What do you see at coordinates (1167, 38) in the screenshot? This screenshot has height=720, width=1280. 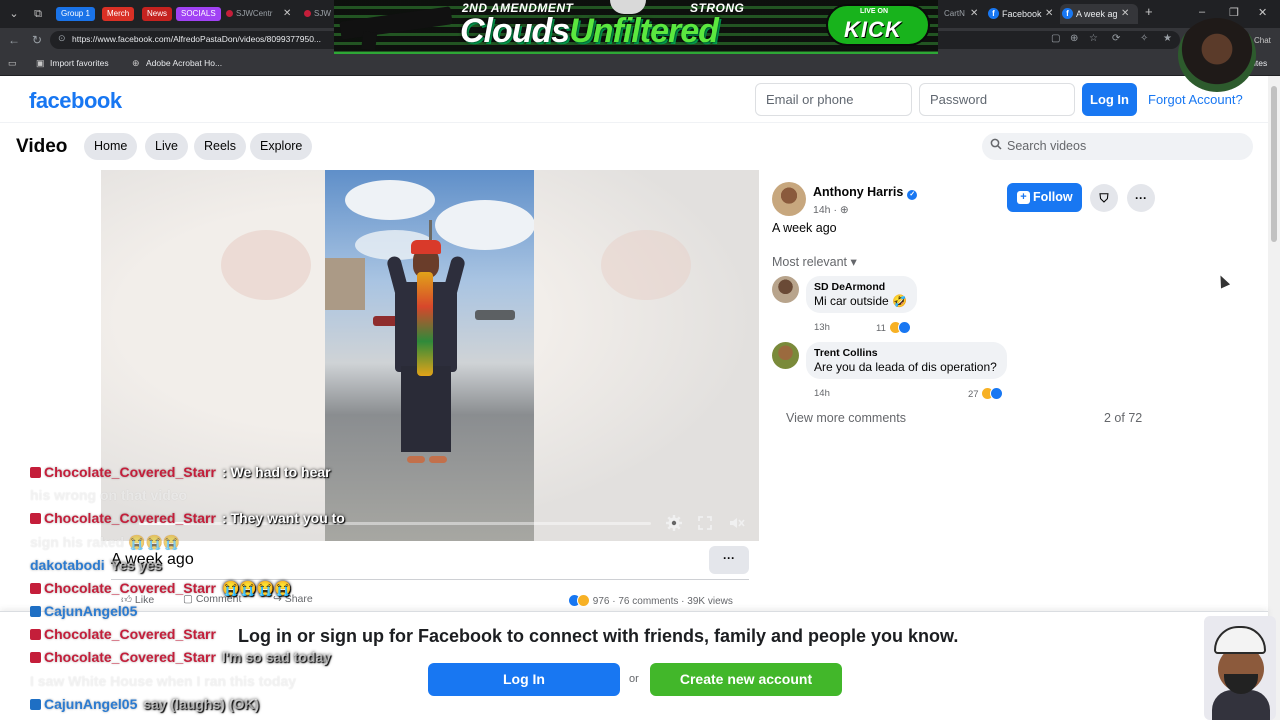 I see `favorites-icon: ★` at bounding box center [1167, 38].